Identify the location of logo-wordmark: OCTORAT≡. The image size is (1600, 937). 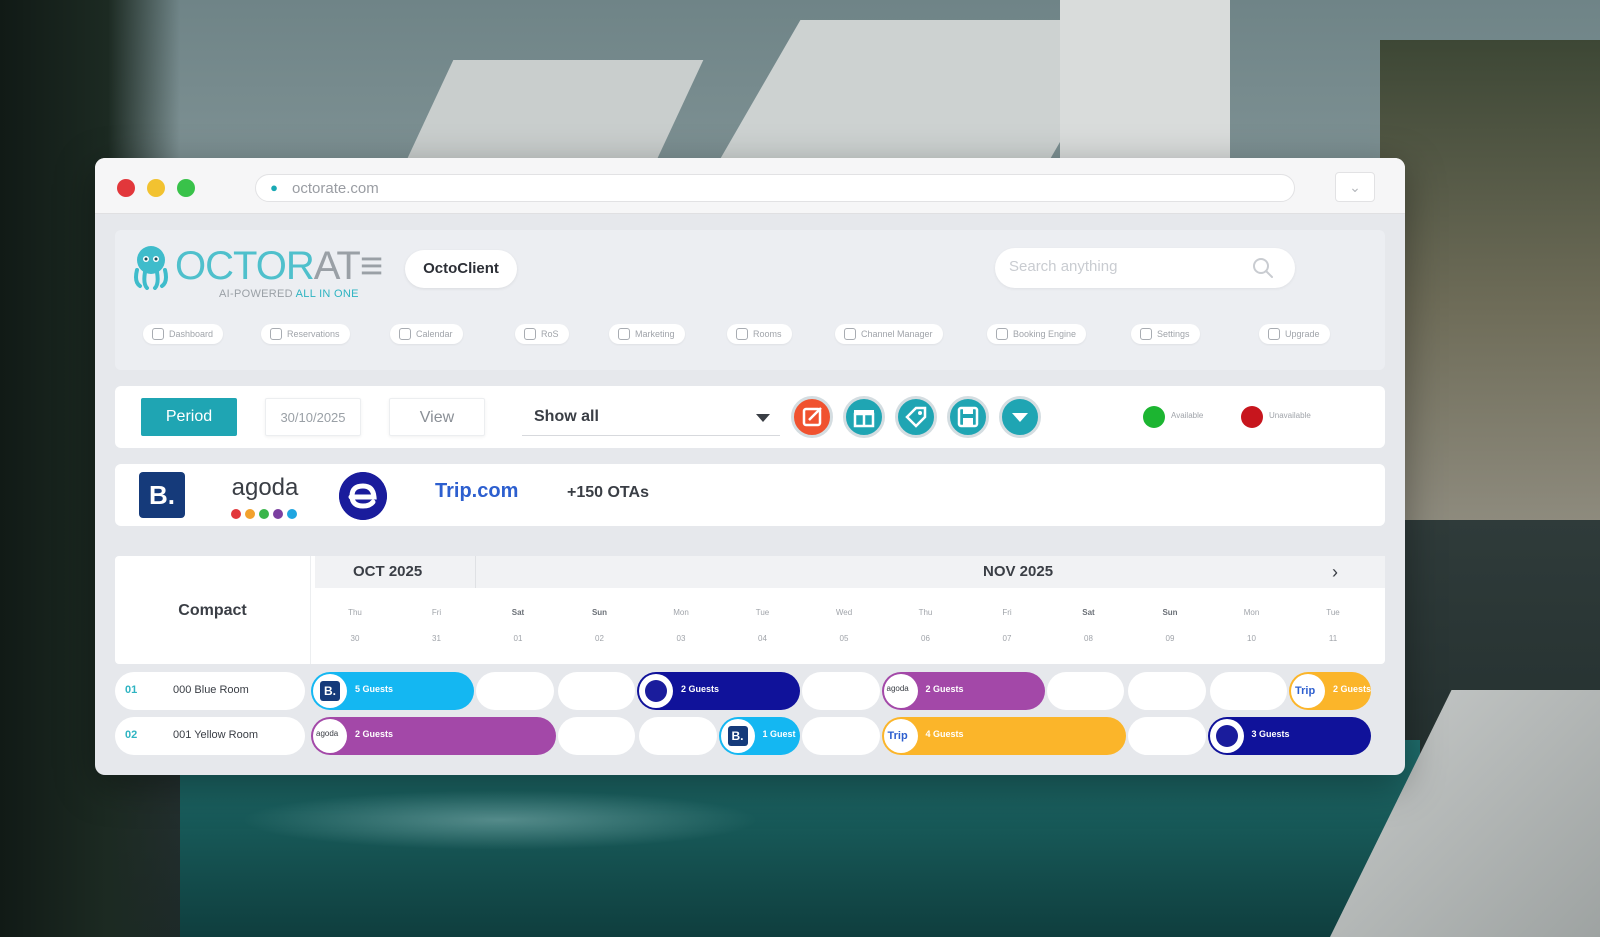
(279, 266).